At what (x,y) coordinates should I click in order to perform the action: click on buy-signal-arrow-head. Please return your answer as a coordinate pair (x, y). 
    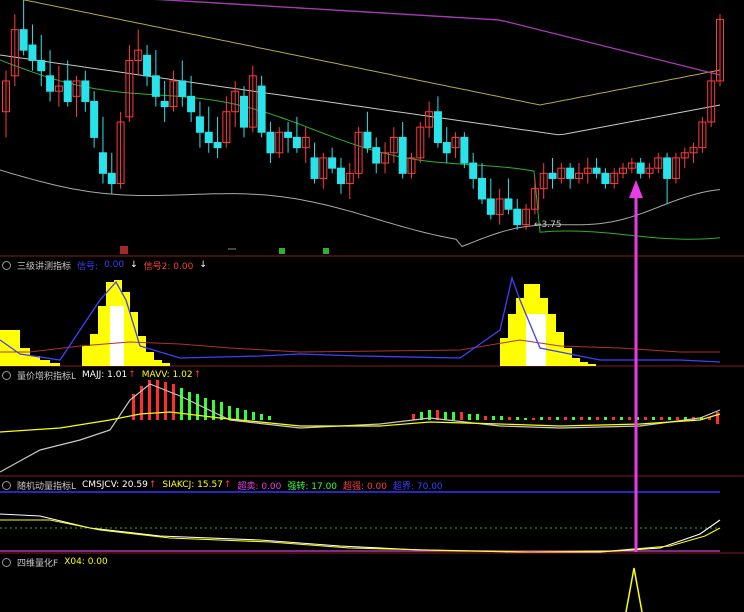
    Looking at the image, I should click on (636, 189).